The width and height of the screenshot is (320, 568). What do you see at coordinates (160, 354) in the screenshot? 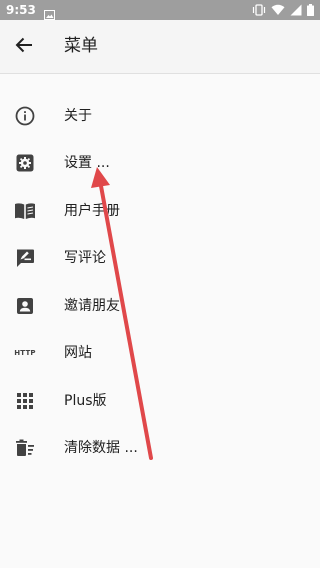
I see `menu-item-website: HTTP 网站` at bounding box center [160, 354].